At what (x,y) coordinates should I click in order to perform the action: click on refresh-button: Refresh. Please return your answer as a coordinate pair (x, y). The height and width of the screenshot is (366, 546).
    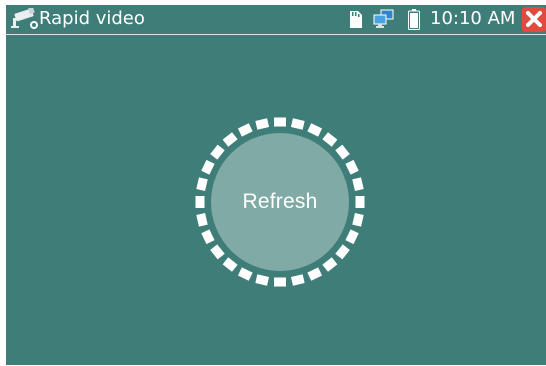
    Looking at the image, I should click on (280, 202).